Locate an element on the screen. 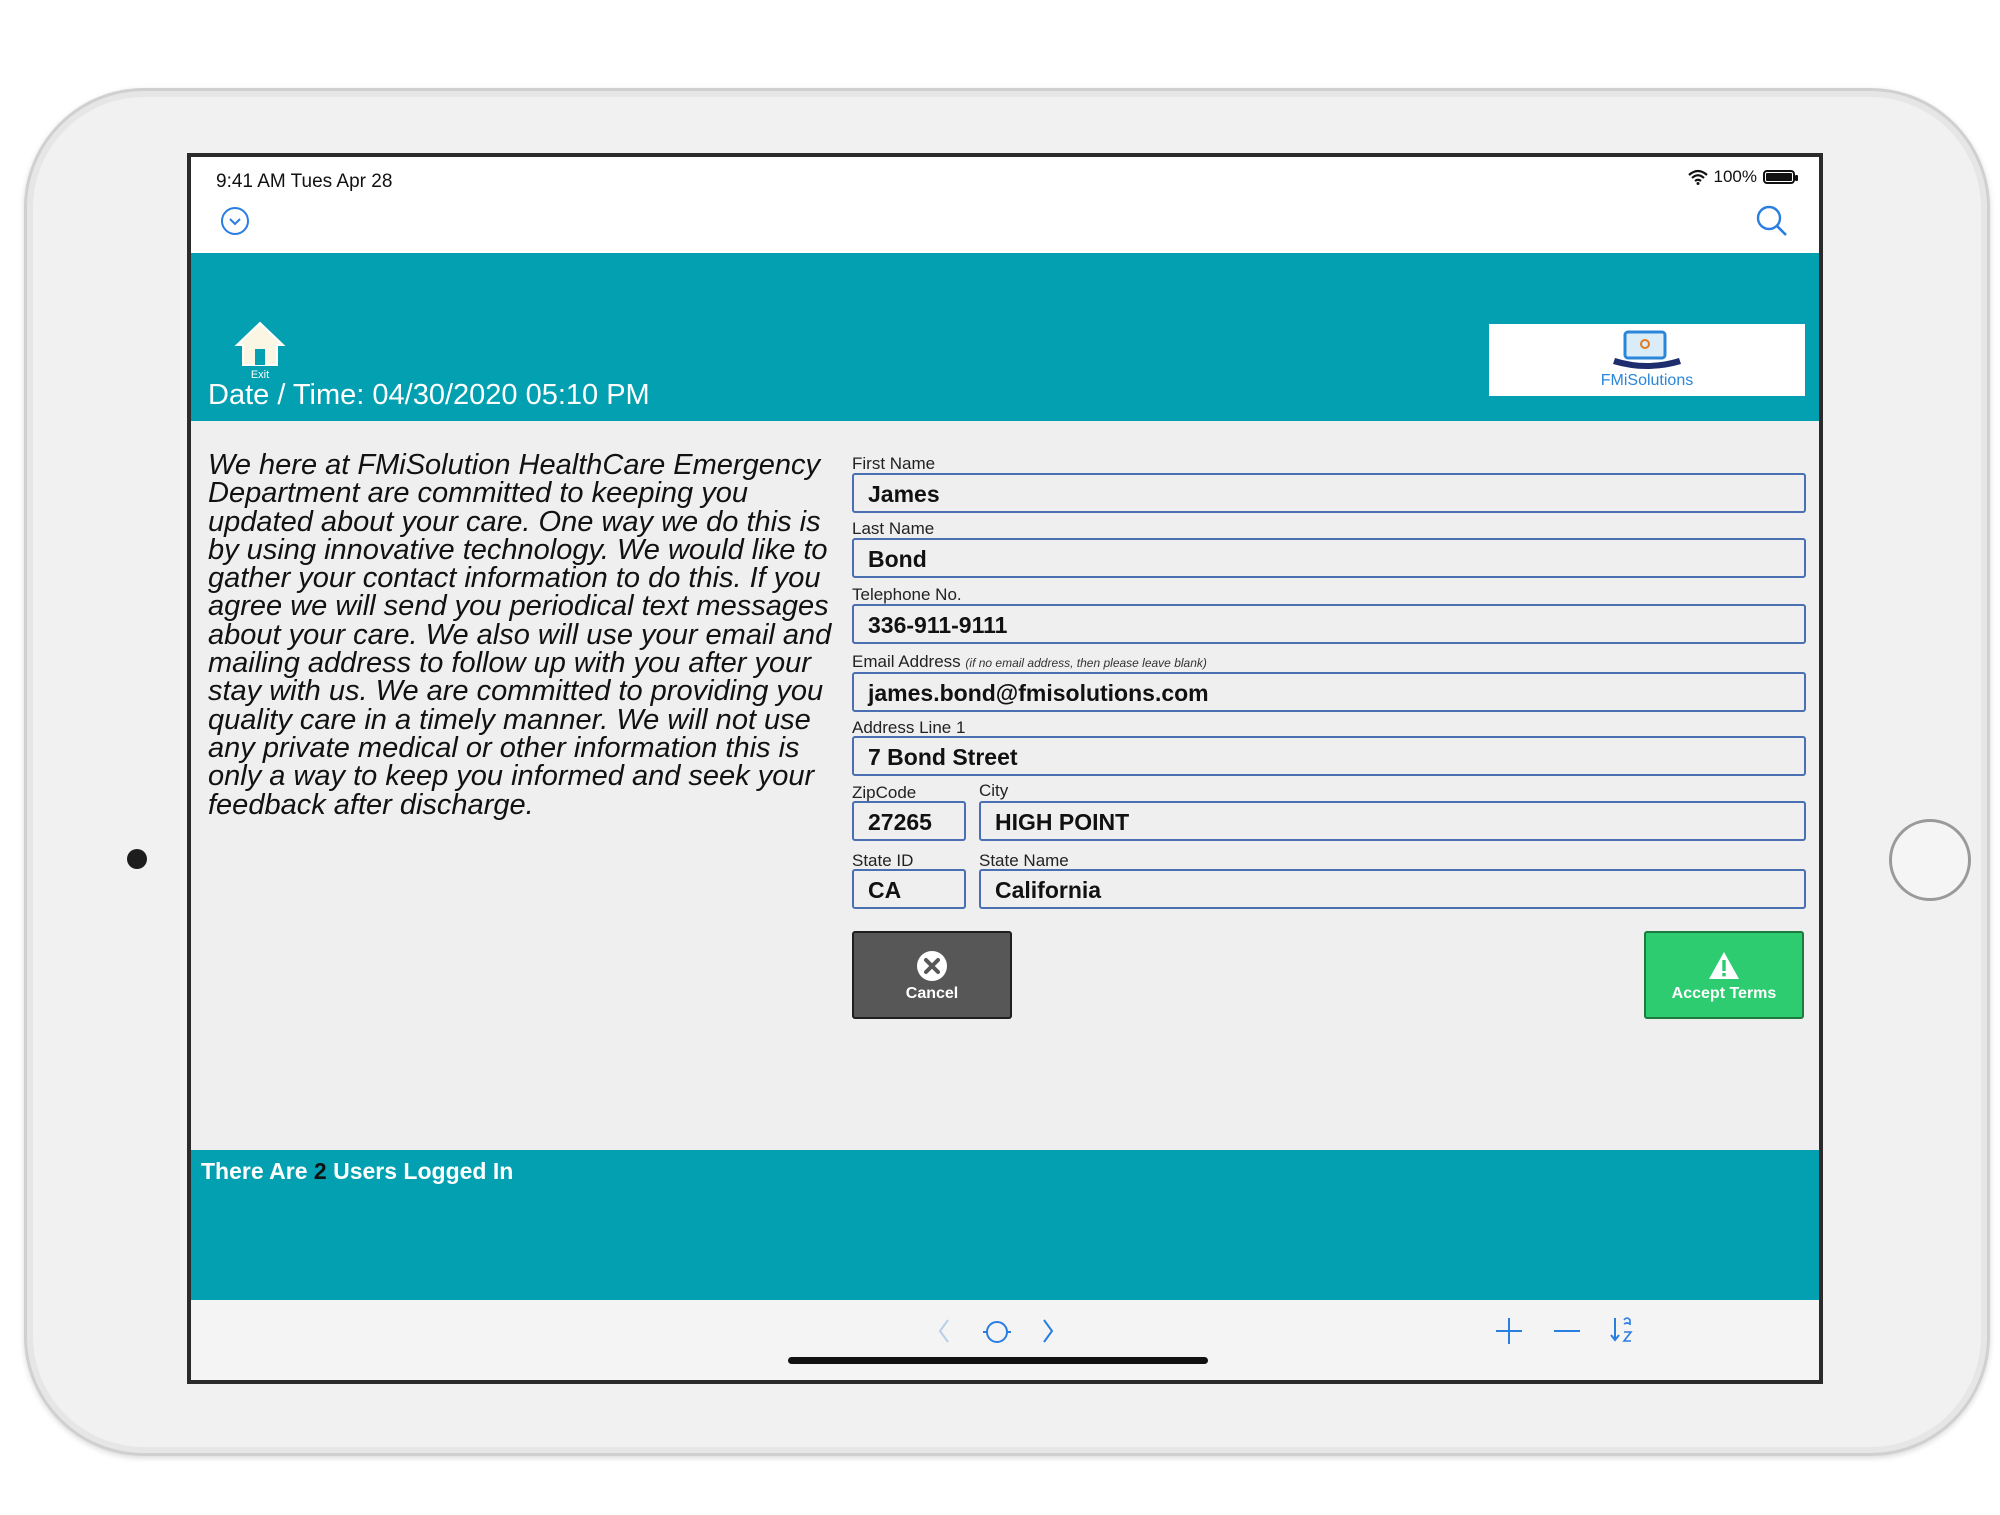 This screenshot has height=1515, width=2000. city-label: City is located at coordinates (994, 790).